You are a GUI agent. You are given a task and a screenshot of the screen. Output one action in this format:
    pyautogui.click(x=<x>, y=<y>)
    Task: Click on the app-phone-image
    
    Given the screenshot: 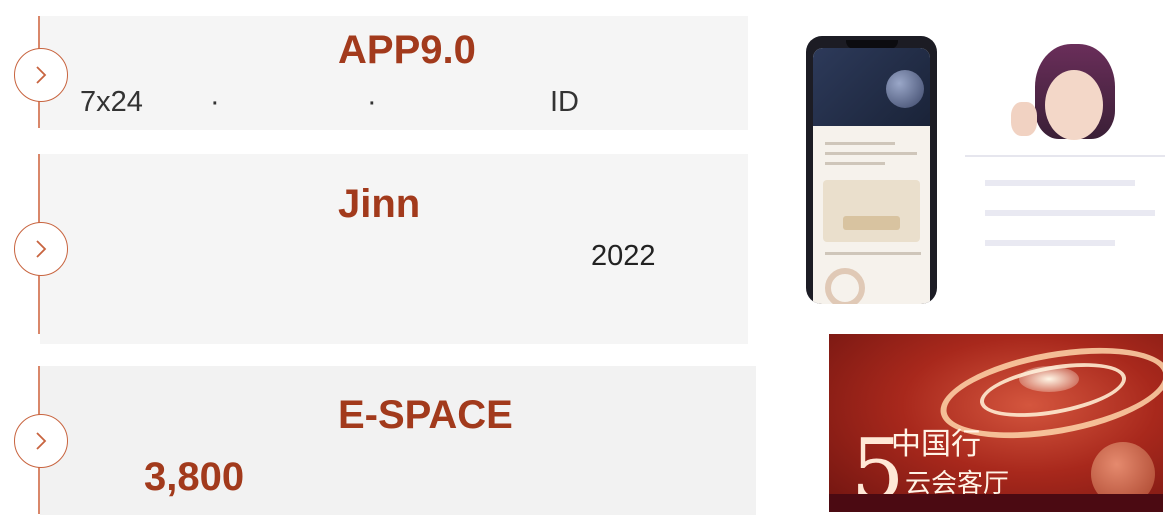 What is the action you would take?
    pyautogui.click(x=871, y=170)
    